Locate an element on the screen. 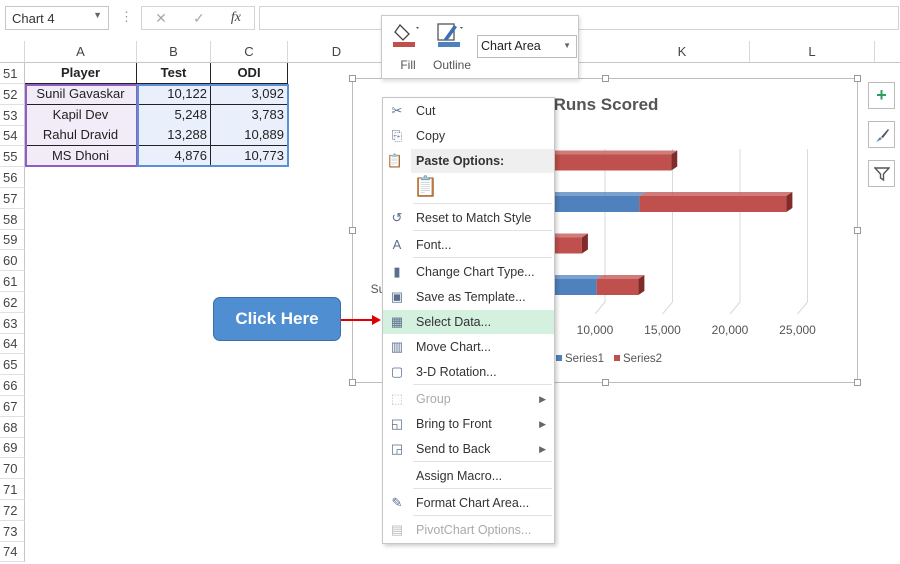 The height and width of the screenshot is (564, 900). menu-item-send-to-back: ◲ Send to Back ▶ is located at coordinates (468, 449).